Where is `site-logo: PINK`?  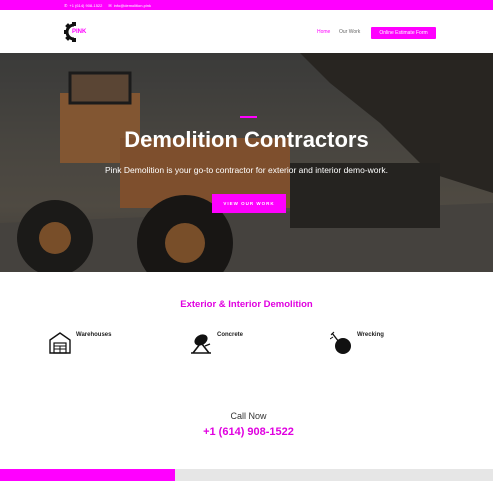 site-logo: PINK is located at coordinates (76, 32).